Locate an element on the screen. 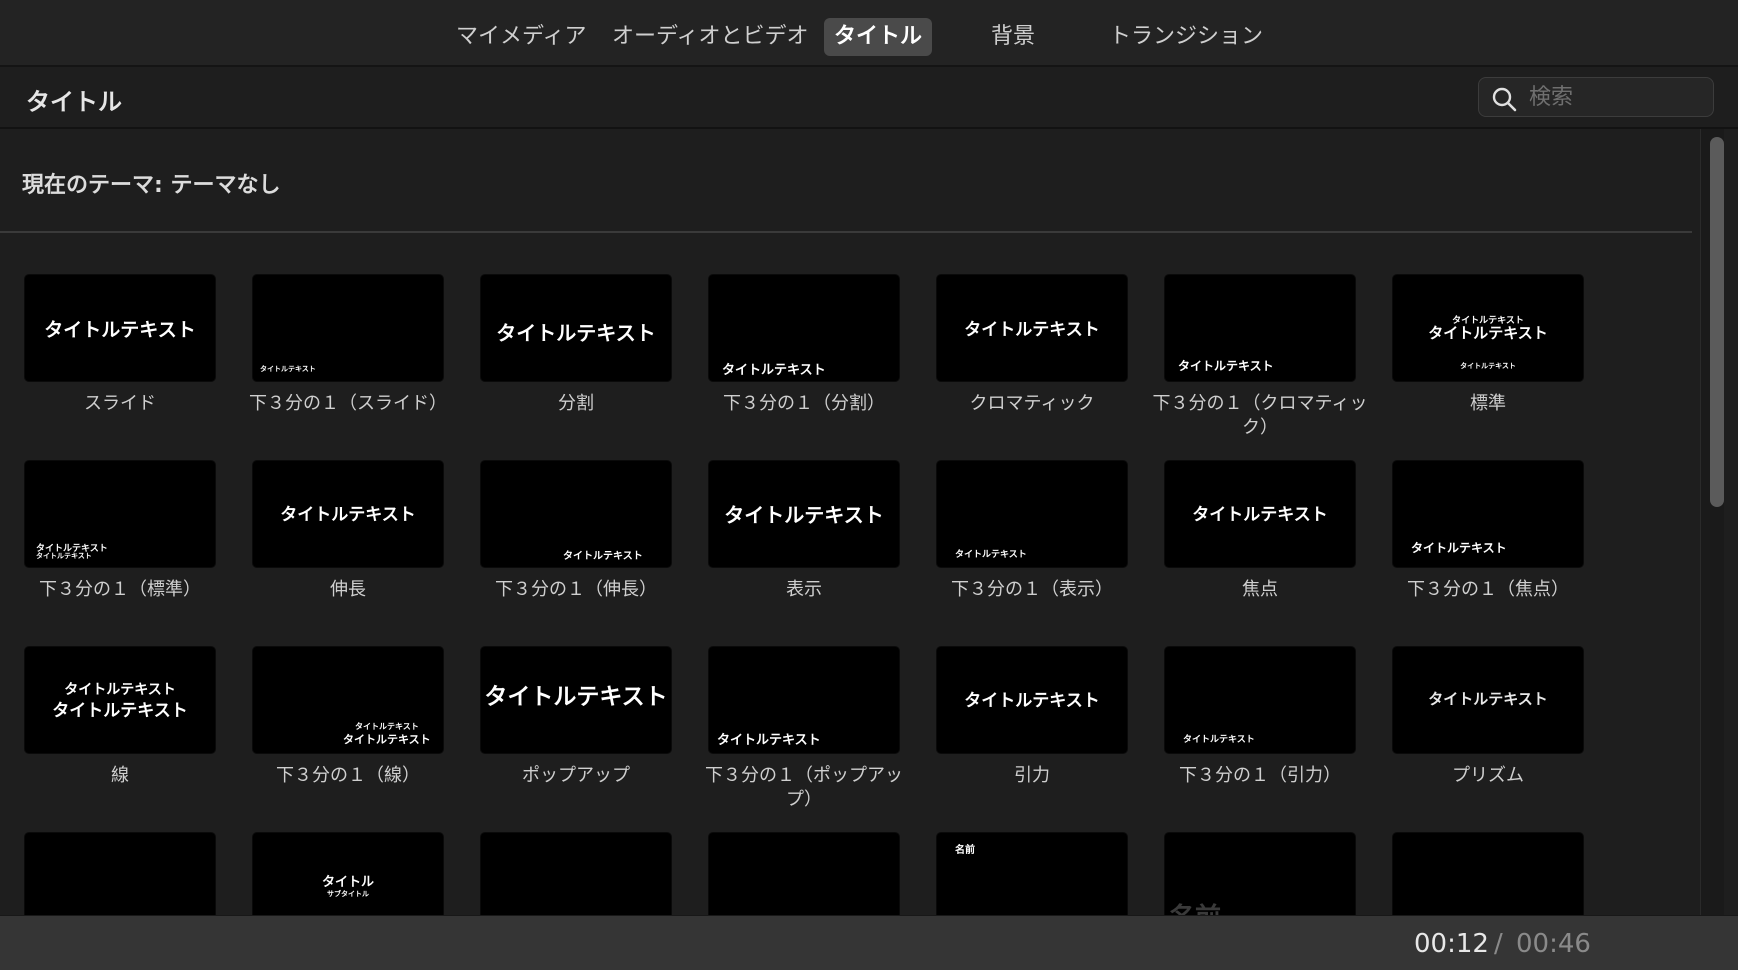 This screenshot has width=1738, height=970. tab-backgrounds: 背景 is located at coordinates (1013, 37).